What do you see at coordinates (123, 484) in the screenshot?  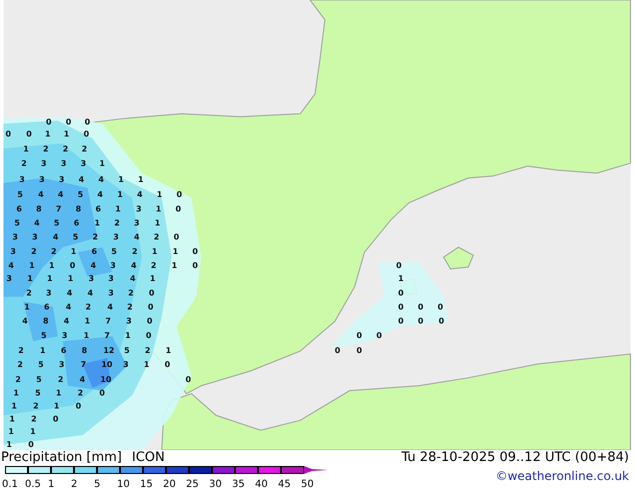 I see `scale-label: 10` at bounding box center [123, 484].